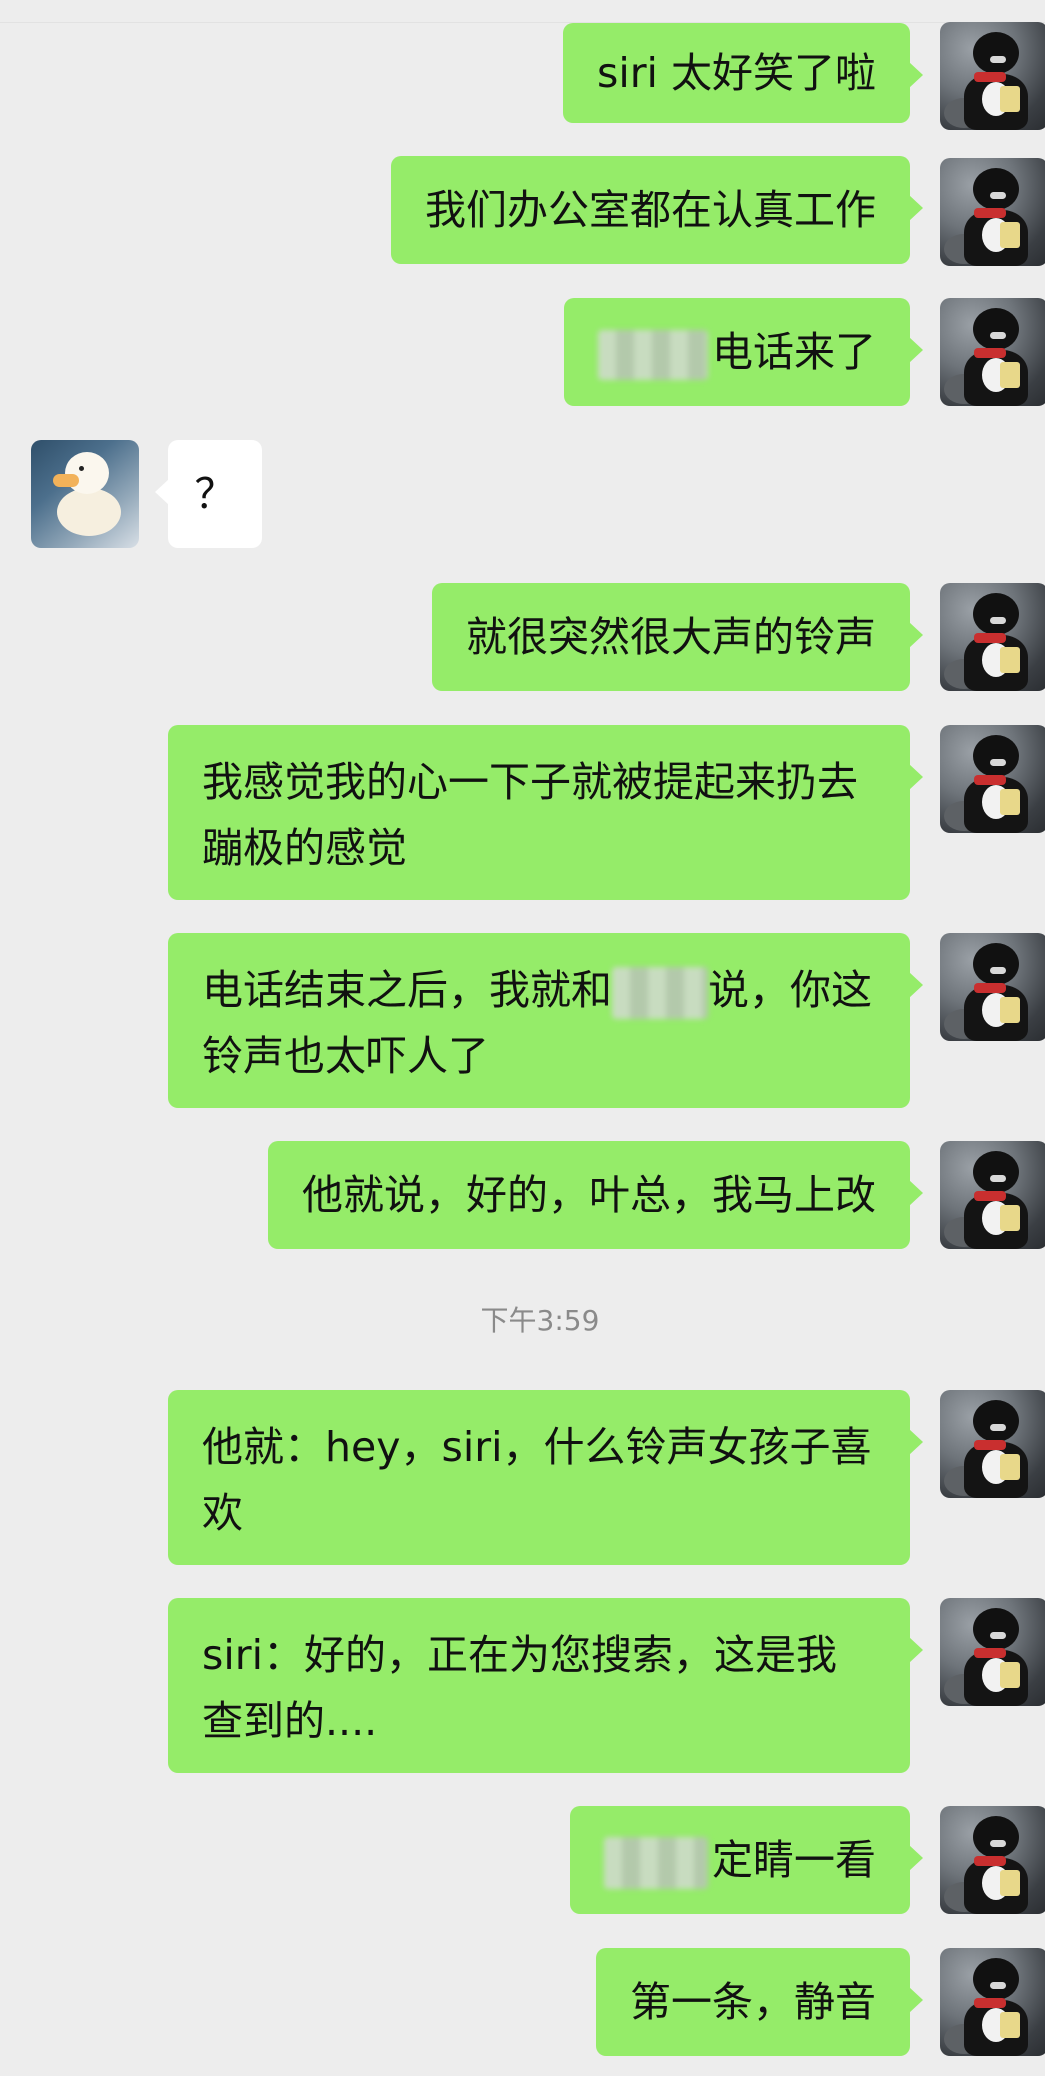 The height and width of the screenshot is (2076, 1045). What do you see at coordinates (736, 73) in the screenshot?
I see `message-text: siri 太好笑了啦` at bounding box center [736, 73].